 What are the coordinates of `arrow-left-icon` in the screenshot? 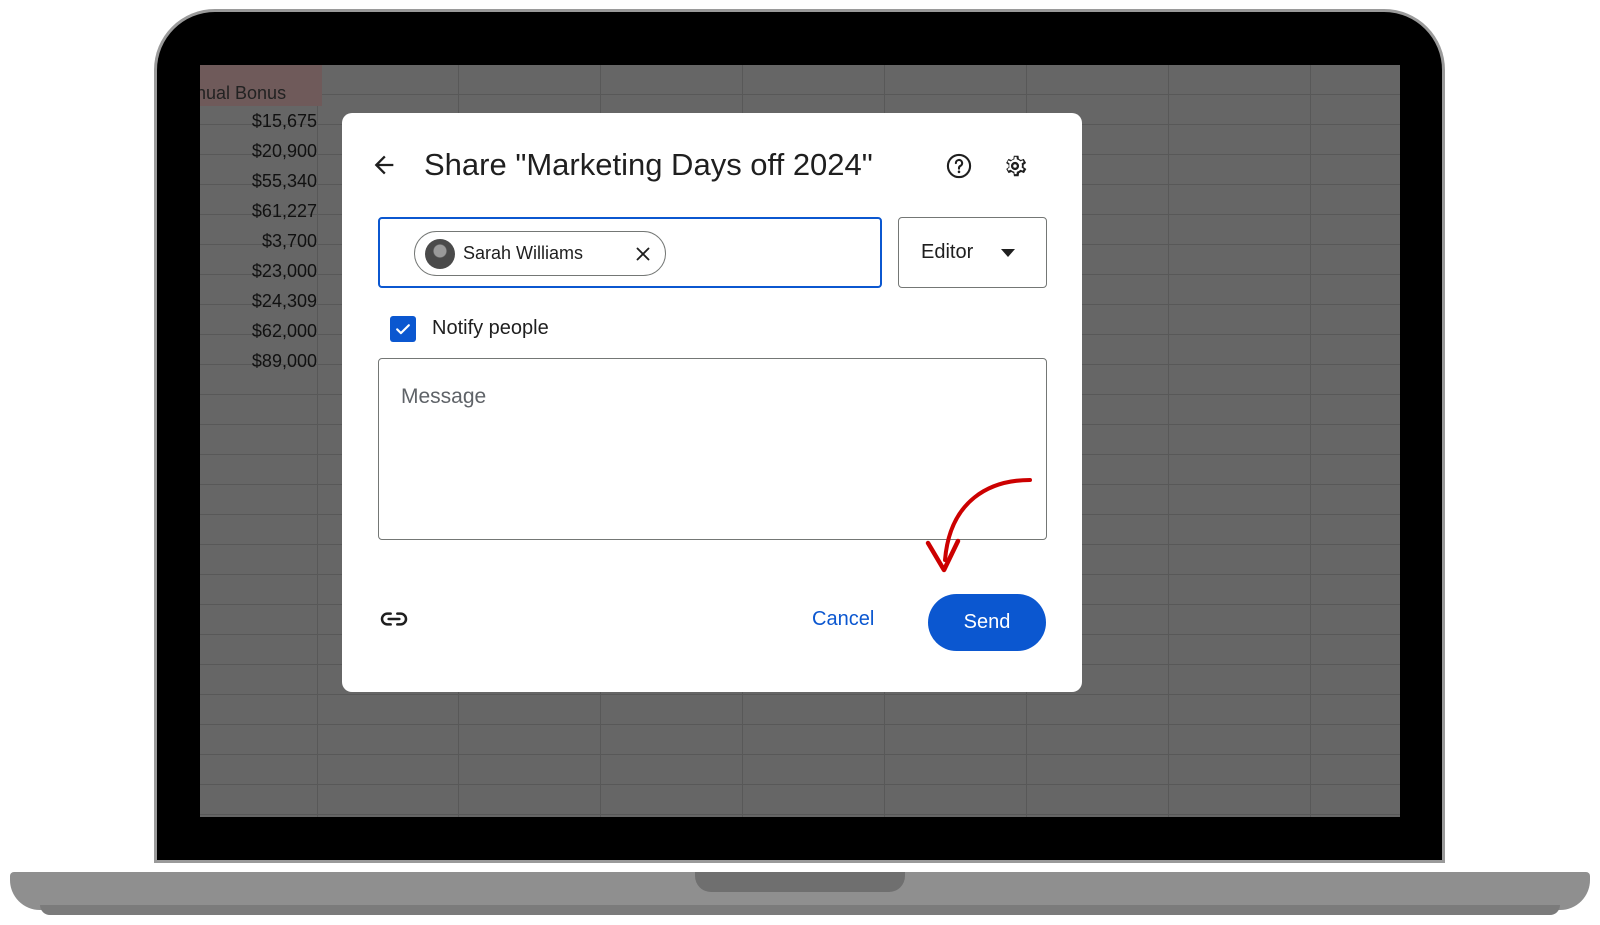 It's located at (384, 165).